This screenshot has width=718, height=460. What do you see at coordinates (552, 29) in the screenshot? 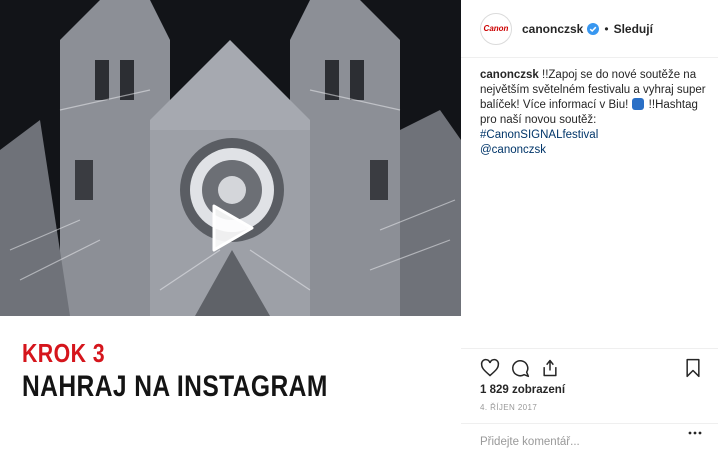
I see `username-link: canonczsk` at bounding box center [552, 29].